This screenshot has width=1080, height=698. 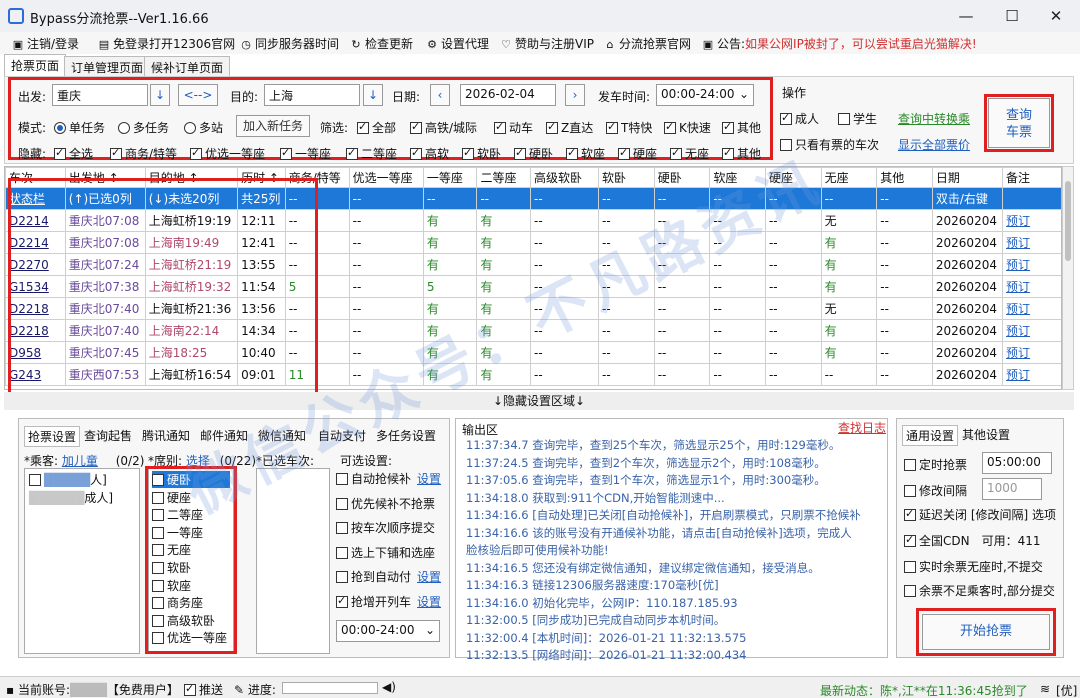 What do you see at coordinates (289, 43) in the screenshot?
I see `menu-sync-time: ◷ 同步服务器时间` at bounding box center [289, 43].